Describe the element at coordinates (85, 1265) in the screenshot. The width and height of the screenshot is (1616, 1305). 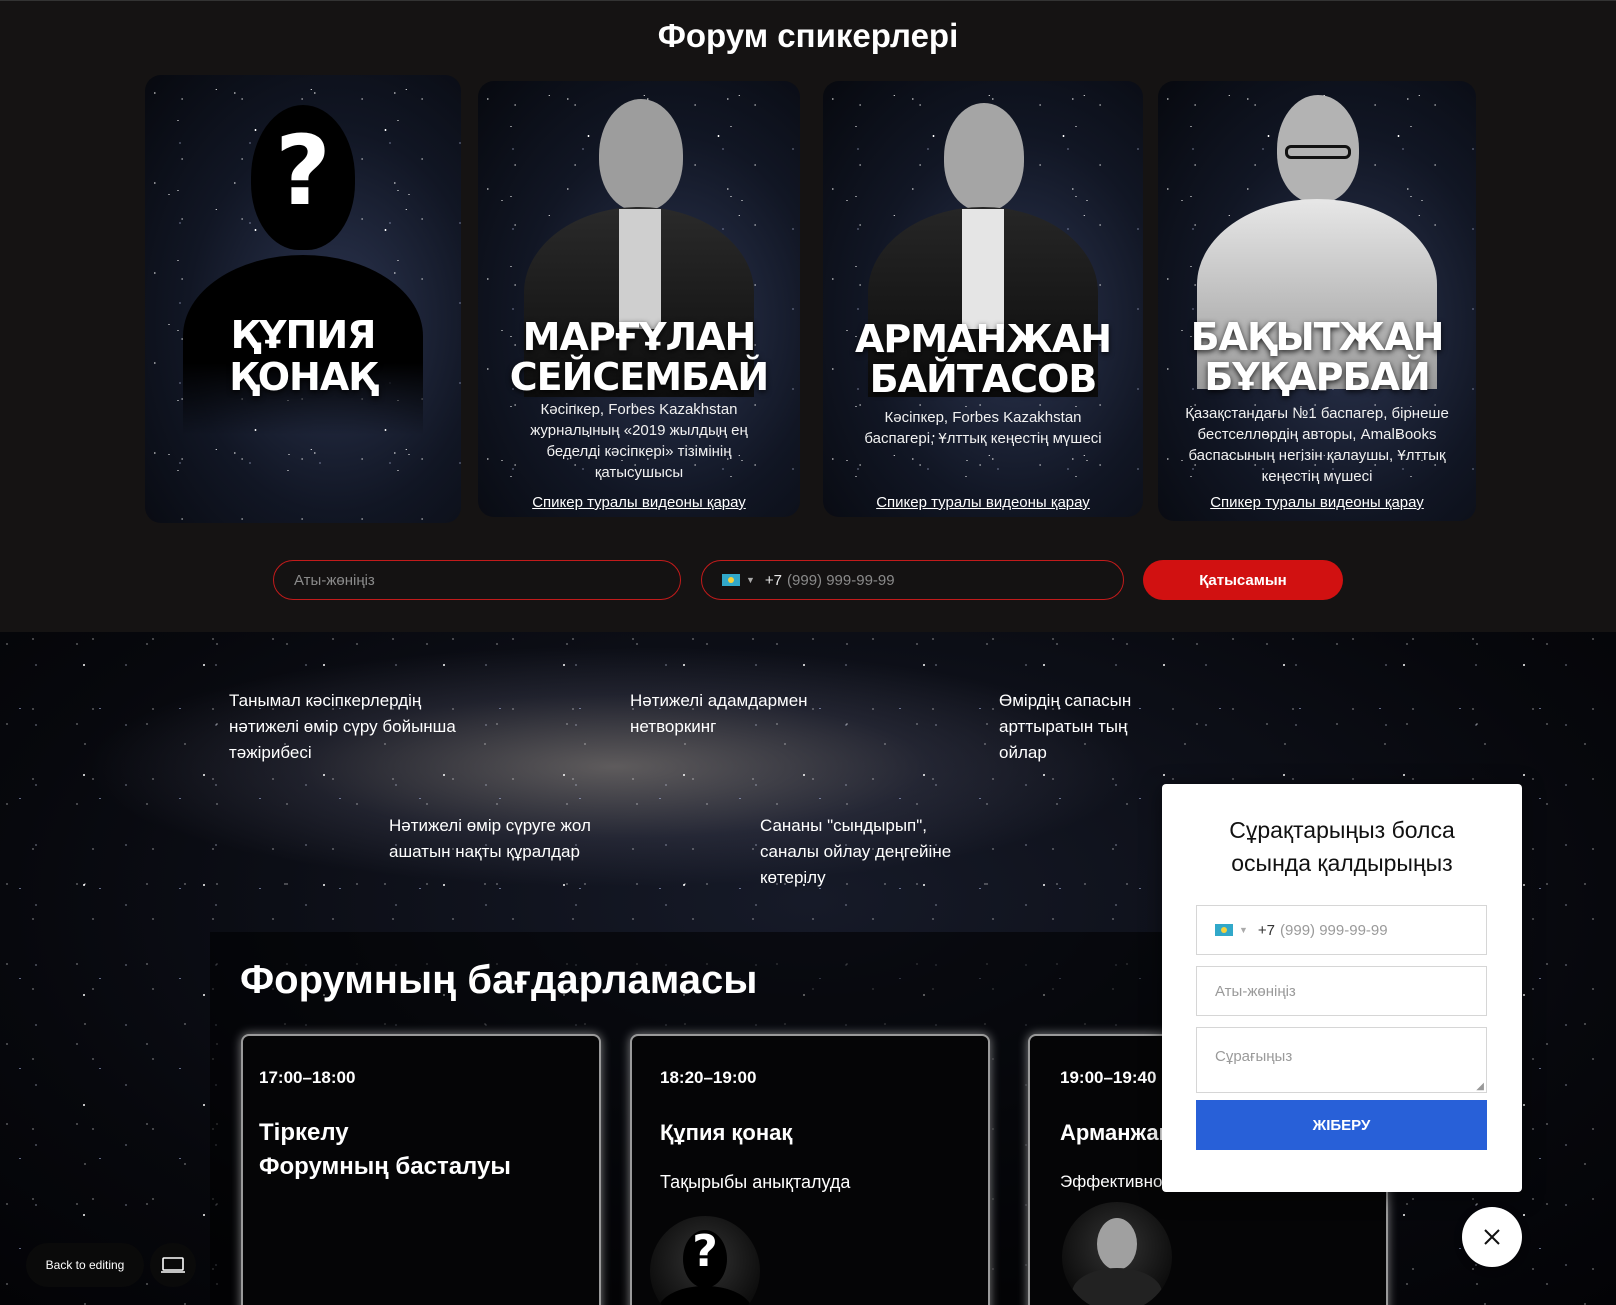
I see `back-to-editing-button: Back to editing` at that location.